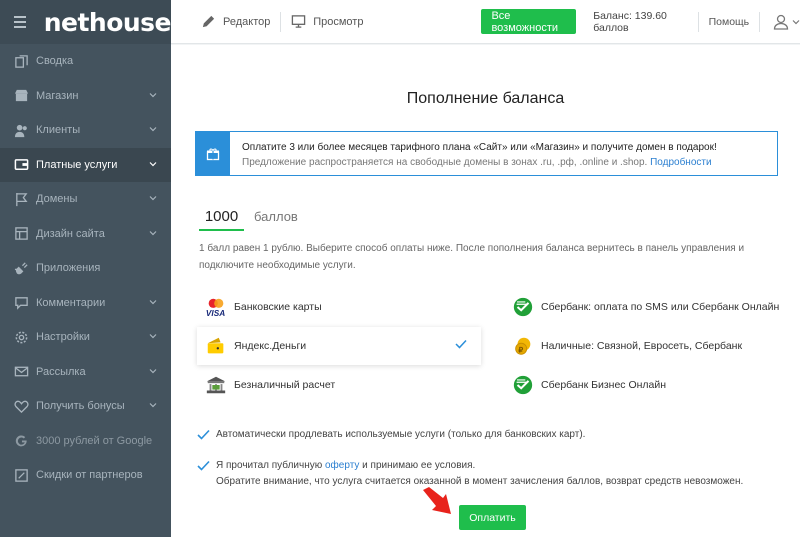 The image size is (800, 537). Describe the element at coordinates (781, 22) in the screenshot. I see `user-icon` at that location.